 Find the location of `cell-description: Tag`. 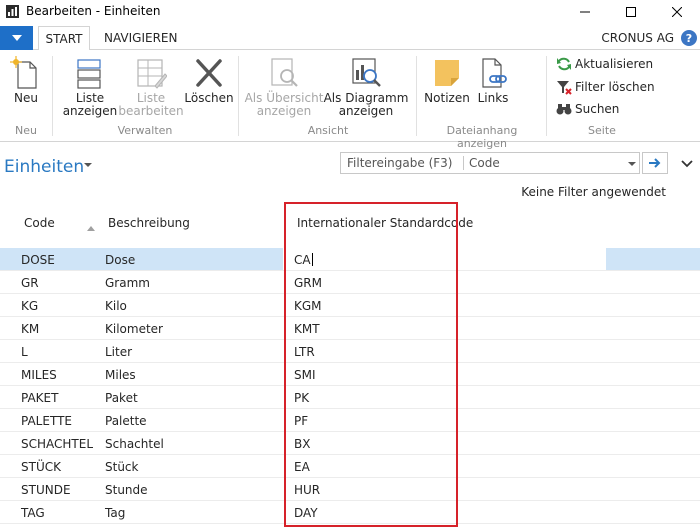

cell-description: Tag is located at coordinates (115, 513).